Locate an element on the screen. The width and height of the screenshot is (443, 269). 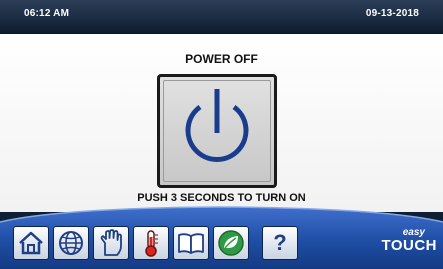
thermometer-icon is located at coordinates (151, 243).